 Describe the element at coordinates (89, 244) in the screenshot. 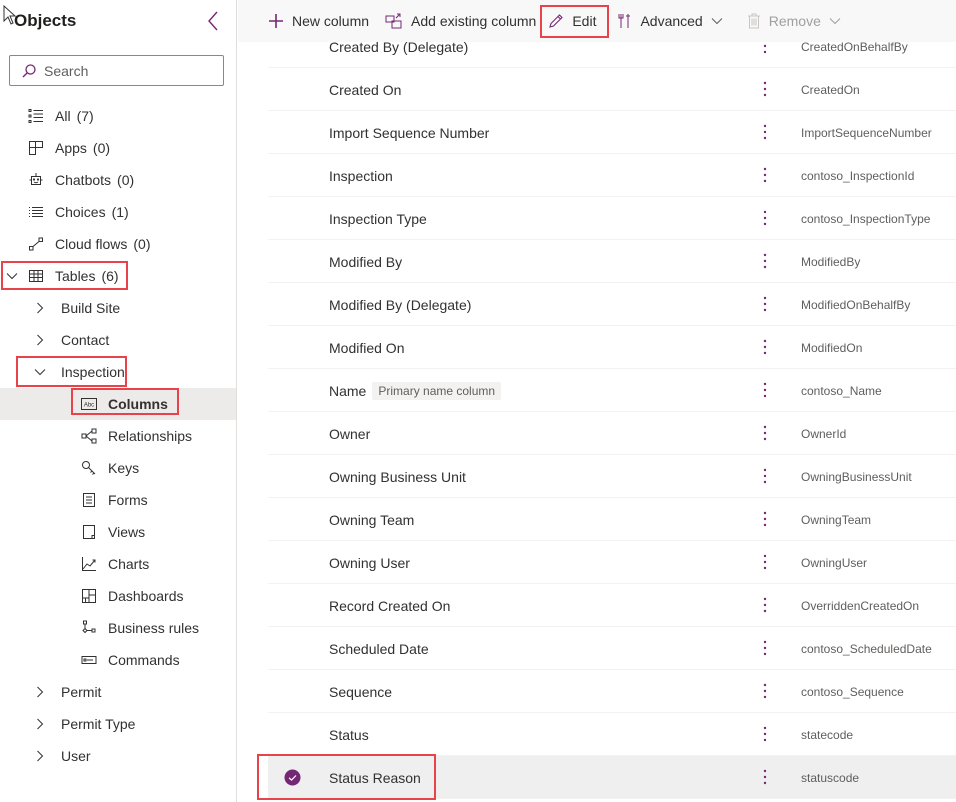

I see `sidebar-item-cloud-flows: Cloud flows (0)` at that location.